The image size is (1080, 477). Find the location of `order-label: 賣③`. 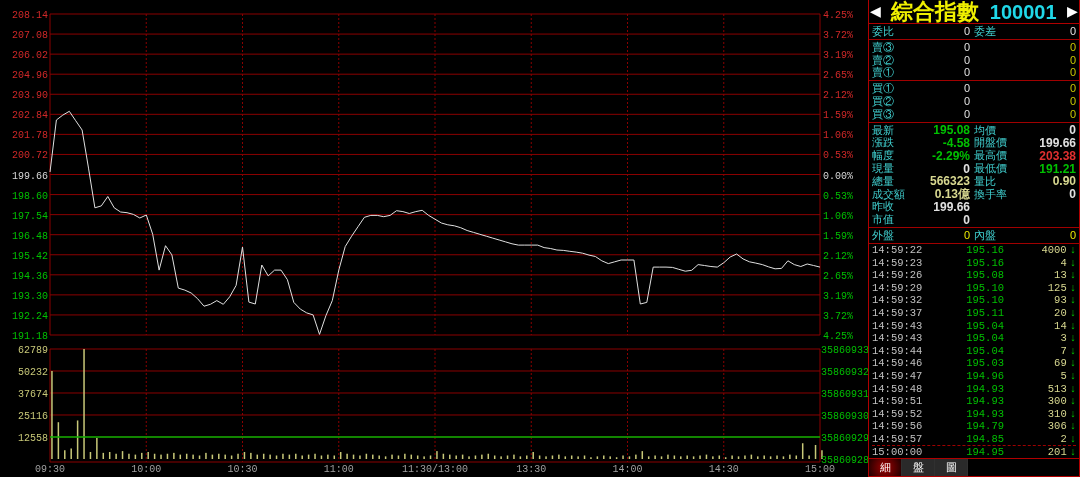

order-label: 賣③ is located at coordinates (883, 47).